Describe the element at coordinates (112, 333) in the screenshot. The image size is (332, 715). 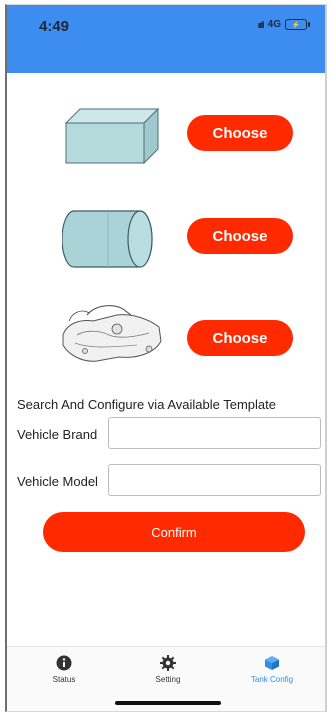
I see `vehicle-tank-icon` at that location.